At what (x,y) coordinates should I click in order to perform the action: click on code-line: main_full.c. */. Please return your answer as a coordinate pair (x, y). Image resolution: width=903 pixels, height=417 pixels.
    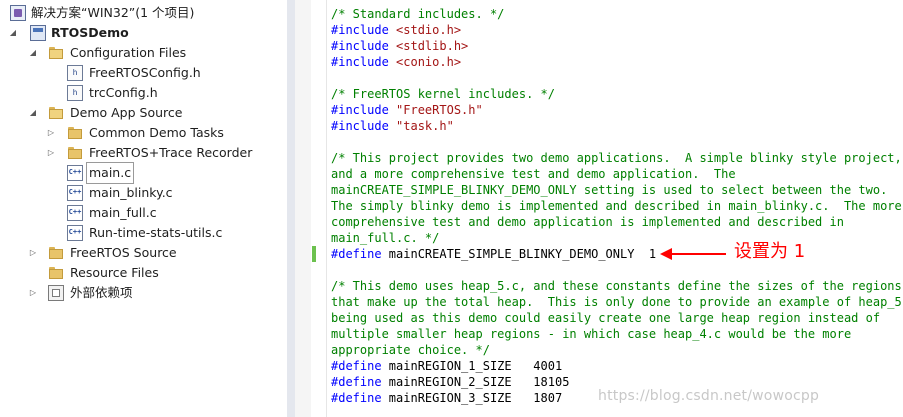
    Looking at the image, I should click on (385, 238).